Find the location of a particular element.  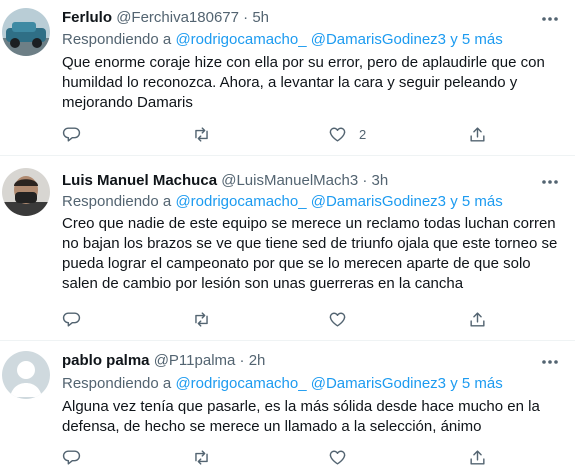

tweet-actions: 2 is located at coordinates (277, 134).